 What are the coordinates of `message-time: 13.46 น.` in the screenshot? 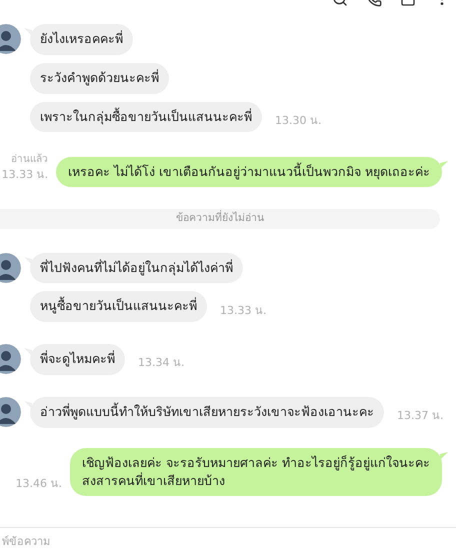 It's located at (39, 484).